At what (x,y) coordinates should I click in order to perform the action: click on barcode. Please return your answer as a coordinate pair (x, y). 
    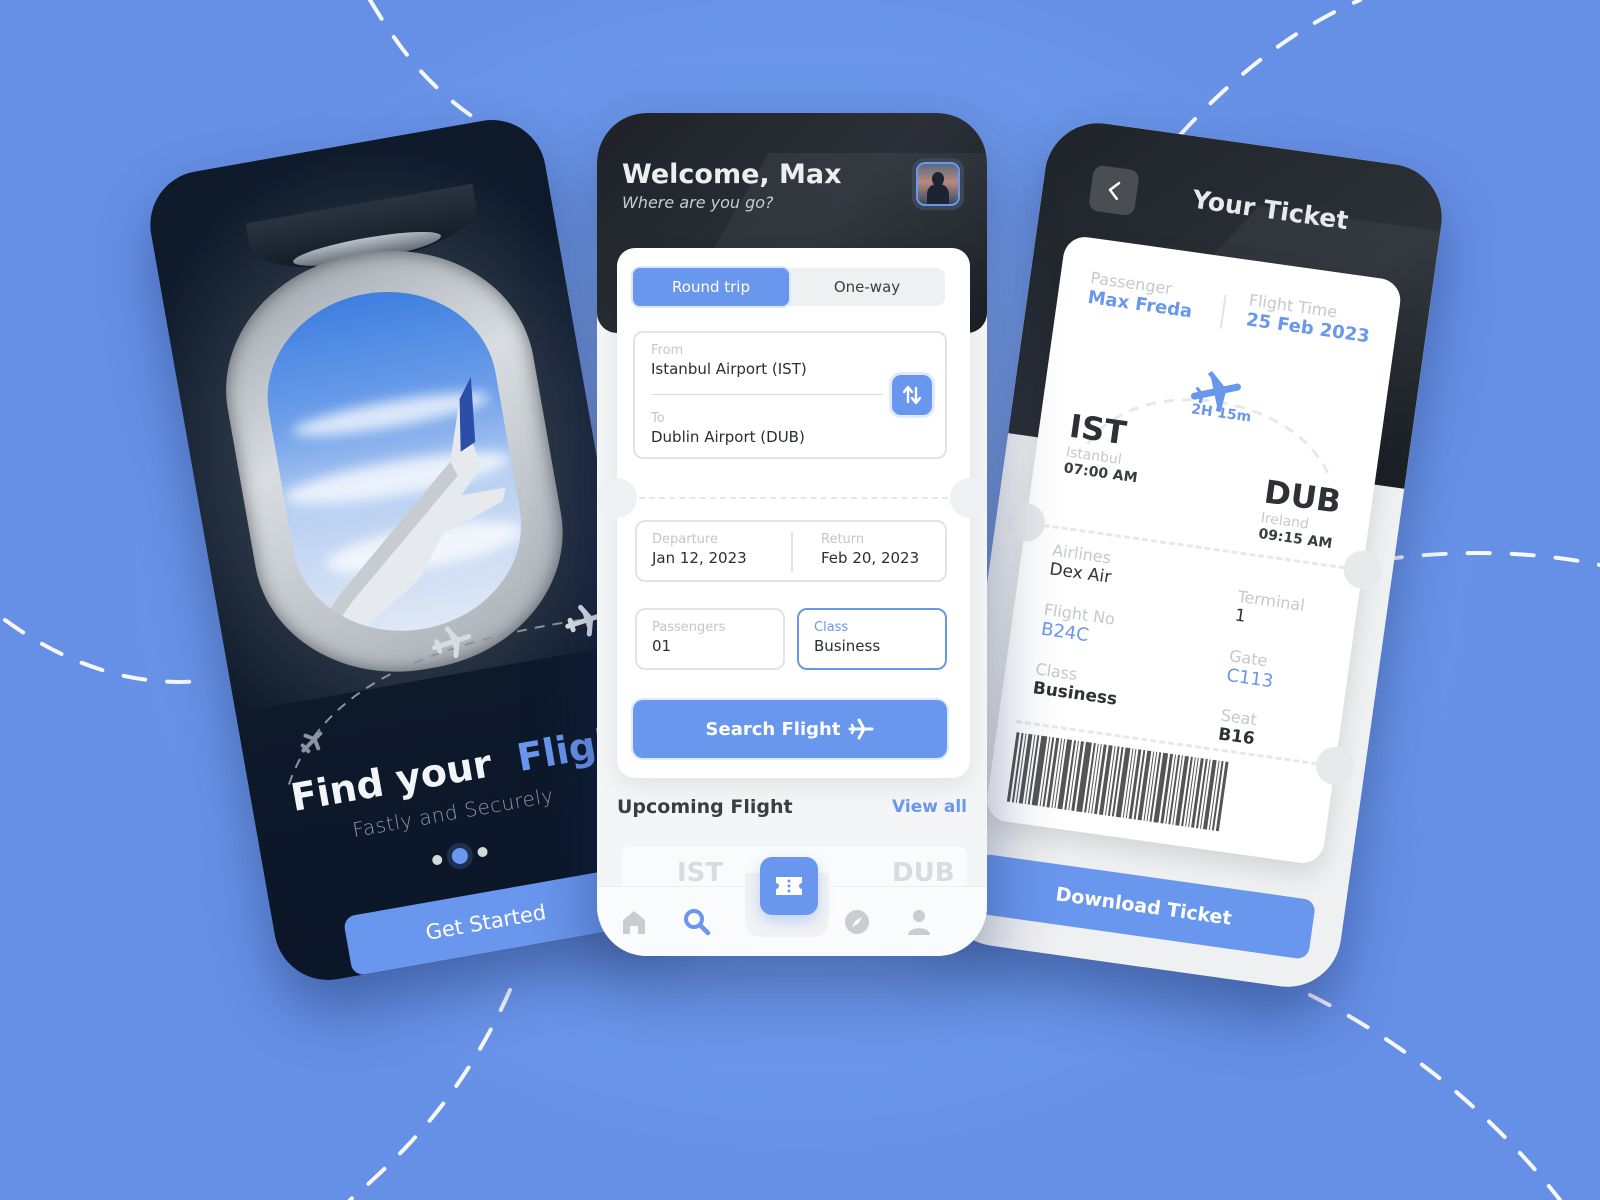
    Looking at the image, I should click on (1155, 787).